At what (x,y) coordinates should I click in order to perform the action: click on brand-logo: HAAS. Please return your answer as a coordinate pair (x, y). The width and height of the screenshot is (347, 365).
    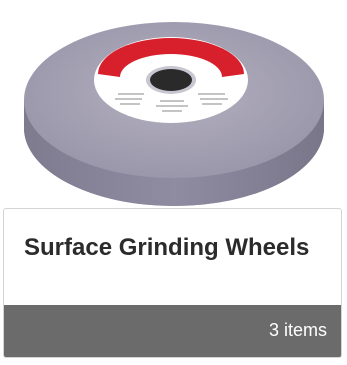
    Looking at the image, I should click on (171, 61).